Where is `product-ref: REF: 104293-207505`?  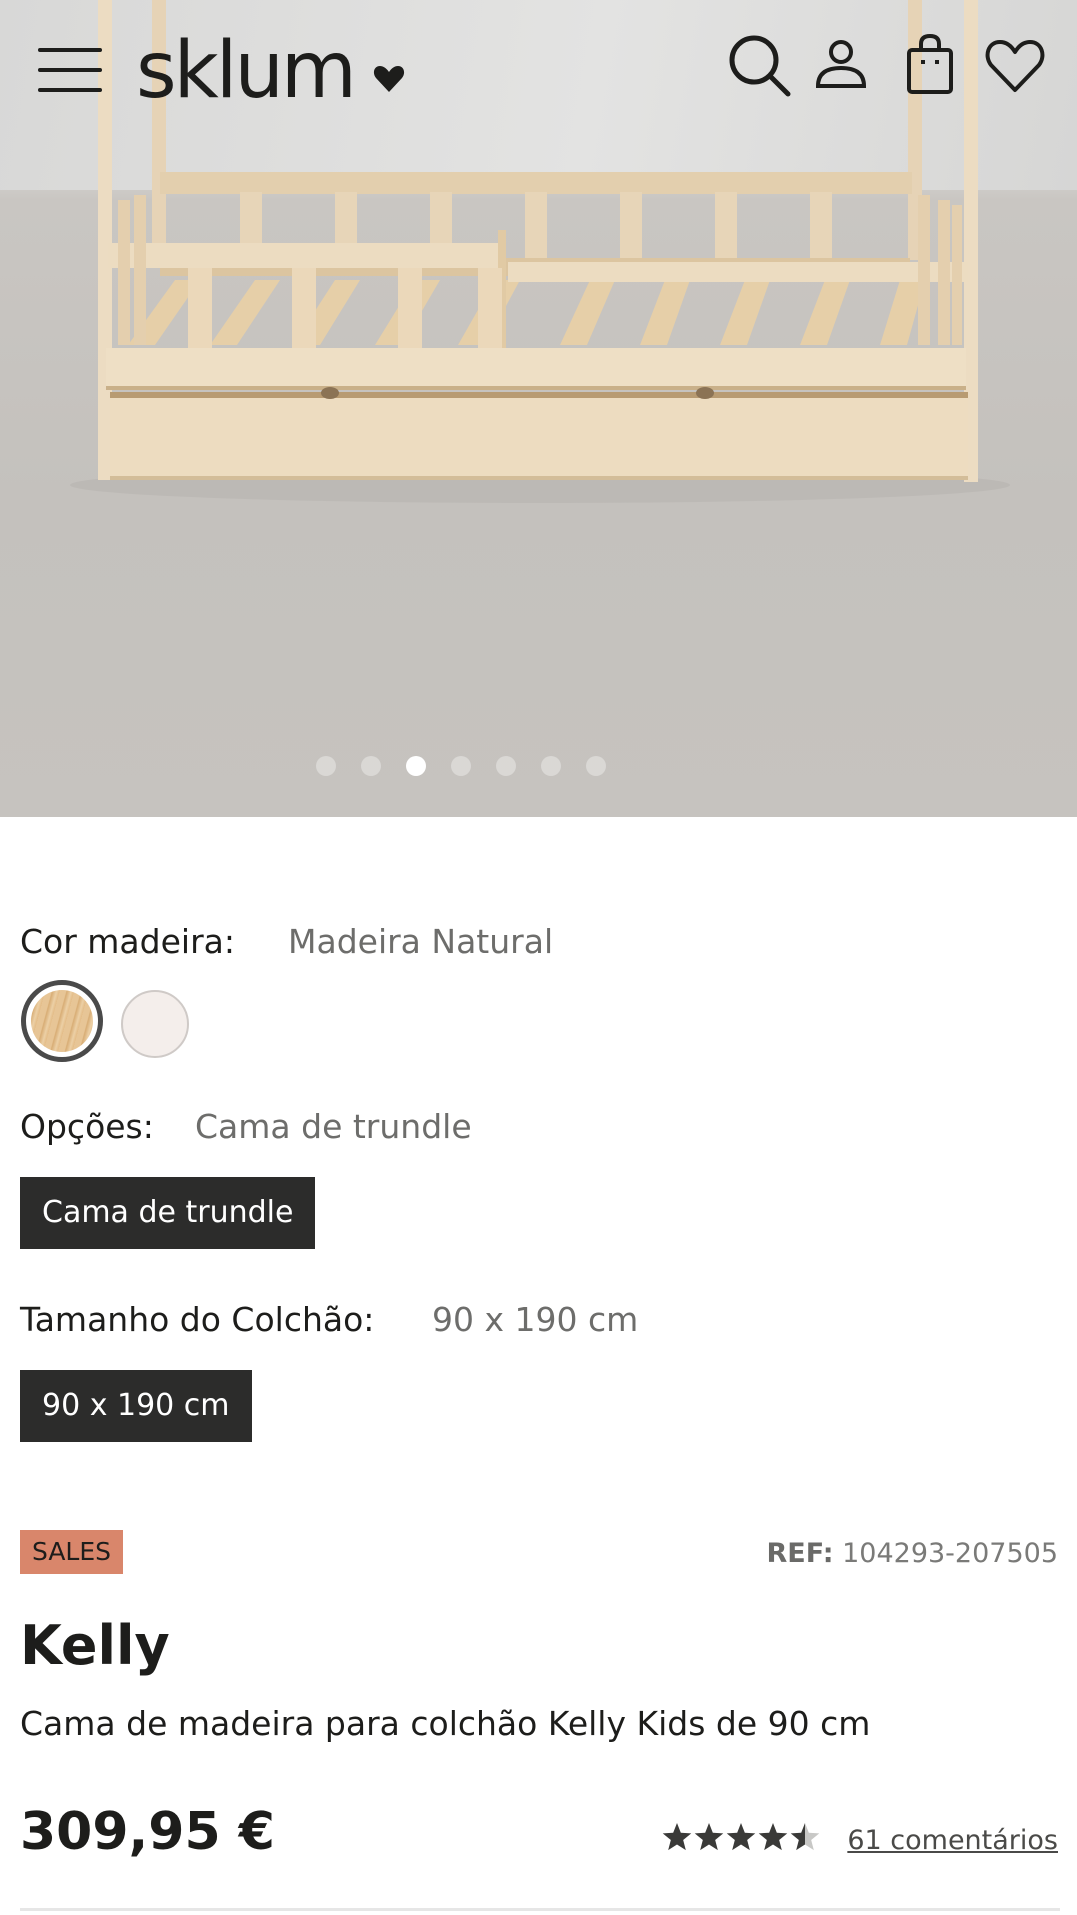
product-ref: REF: 104293-207505 is located at coordinates (912, 1553).